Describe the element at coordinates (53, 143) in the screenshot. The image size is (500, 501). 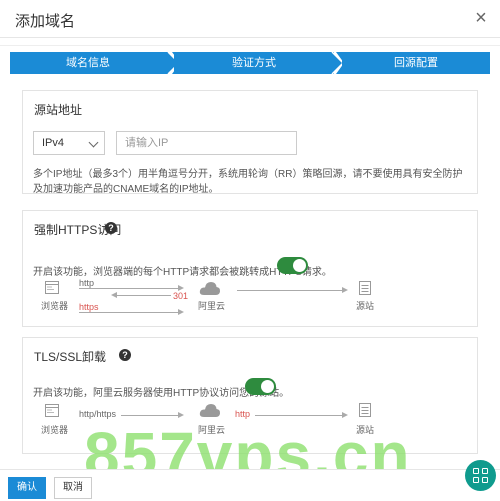
I see `ip-type-value: IPv4` at that location.